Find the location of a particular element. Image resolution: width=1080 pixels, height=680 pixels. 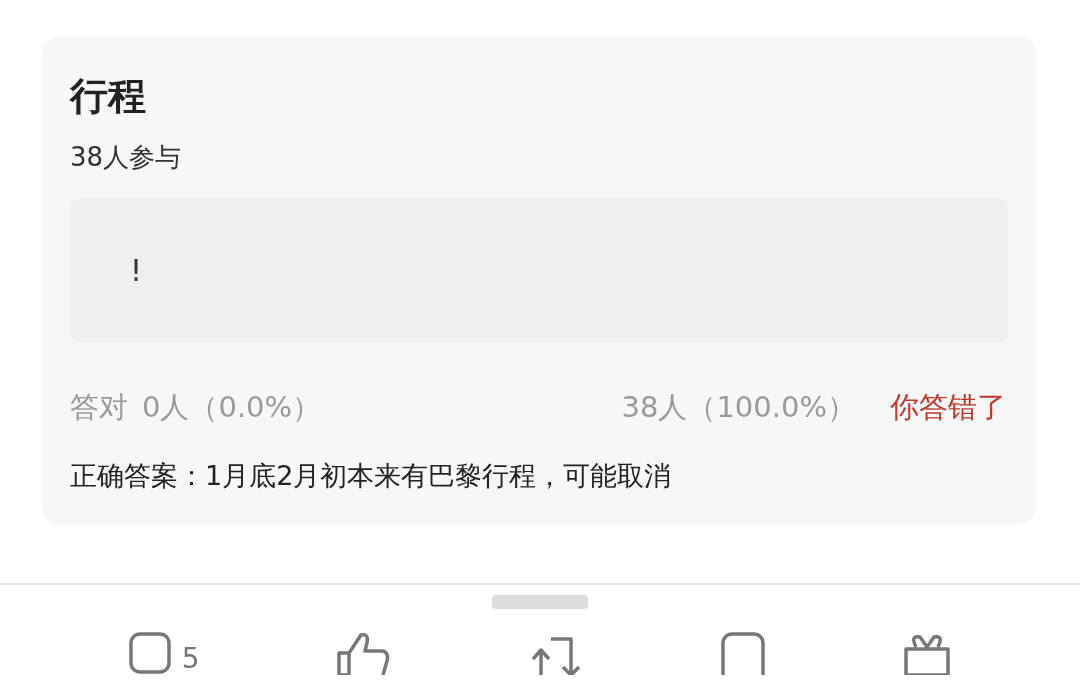

comment-icon is located at coordinates (149, 653).